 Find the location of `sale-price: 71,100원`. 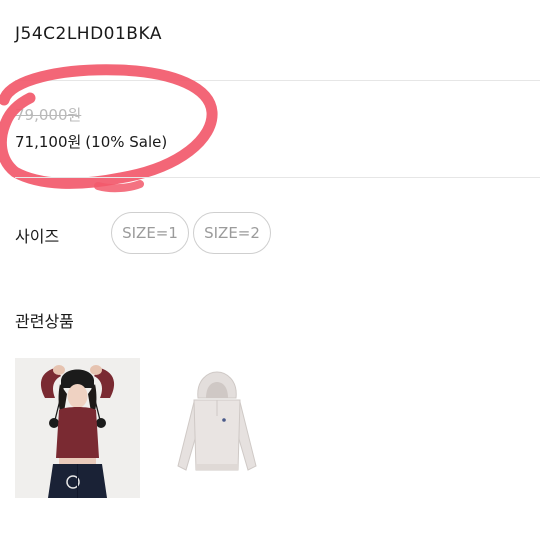

sale-price: 71,100원 is located at coordinates (48, 142).